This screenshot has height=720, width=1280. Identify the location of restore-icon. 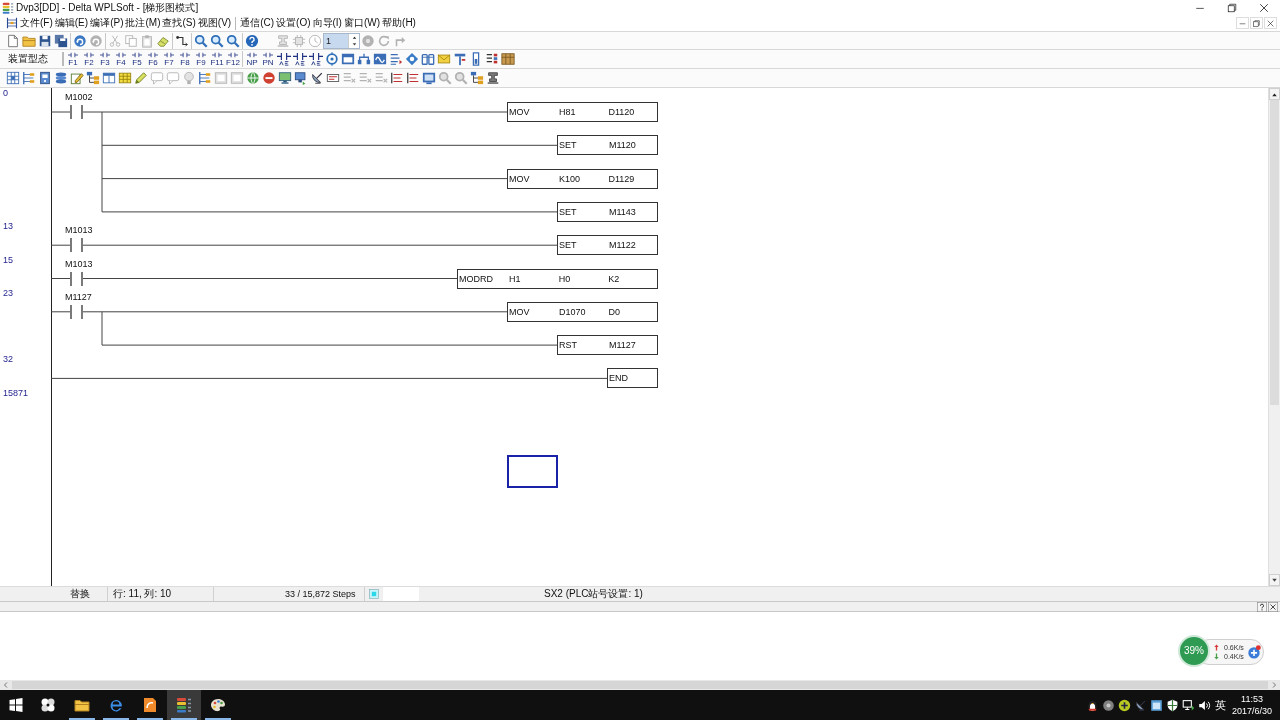
(1232, 7).